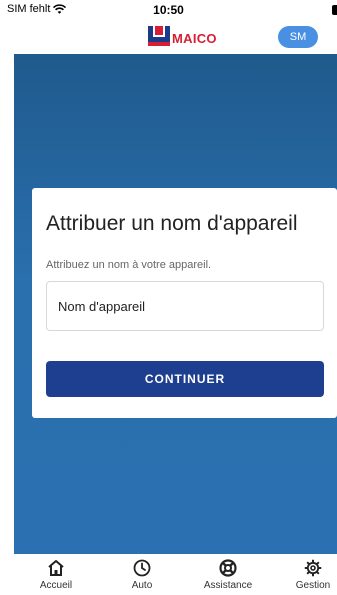 The image size is (337, 595). What do you see at coordinates (185, 306) in the screenshot?
I see `device-name-input` at bounding box center [185, 306].